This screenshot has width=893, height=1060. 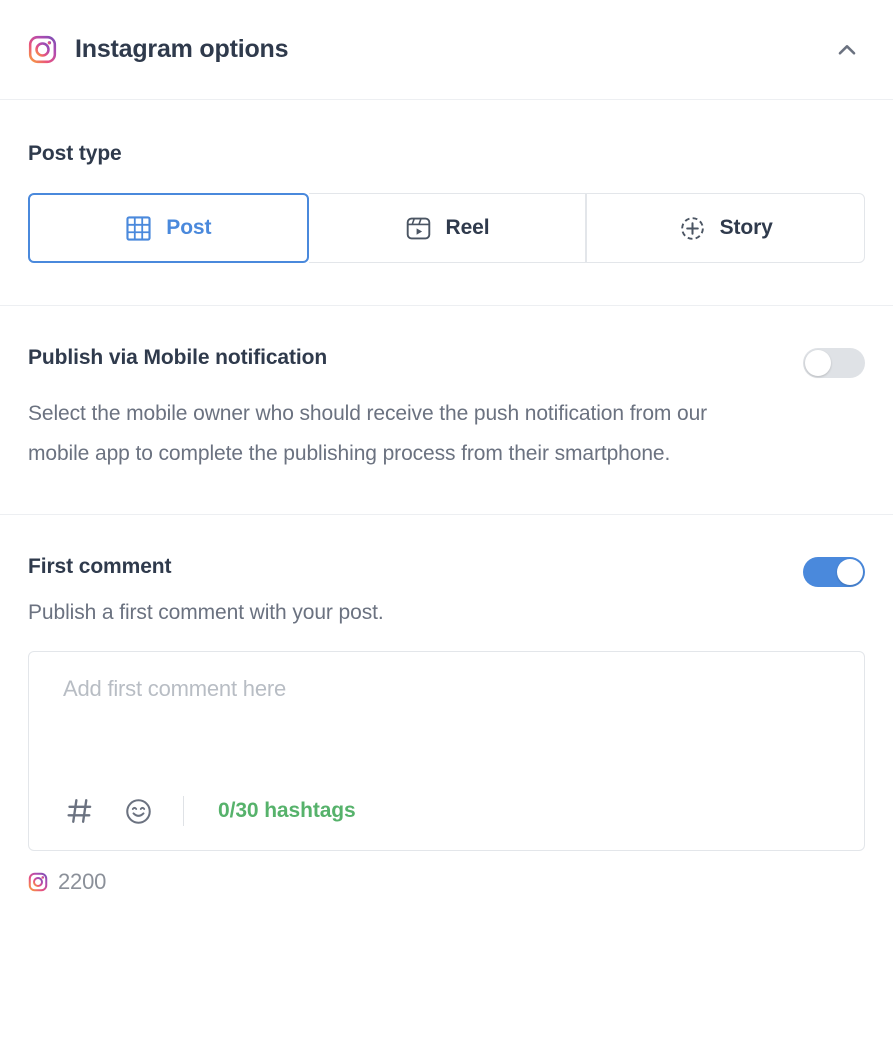 What do you see at coordinates (100, 566) in the screenshot?
I see `first-comment-title: First comment` at bounding box center [100, 566].